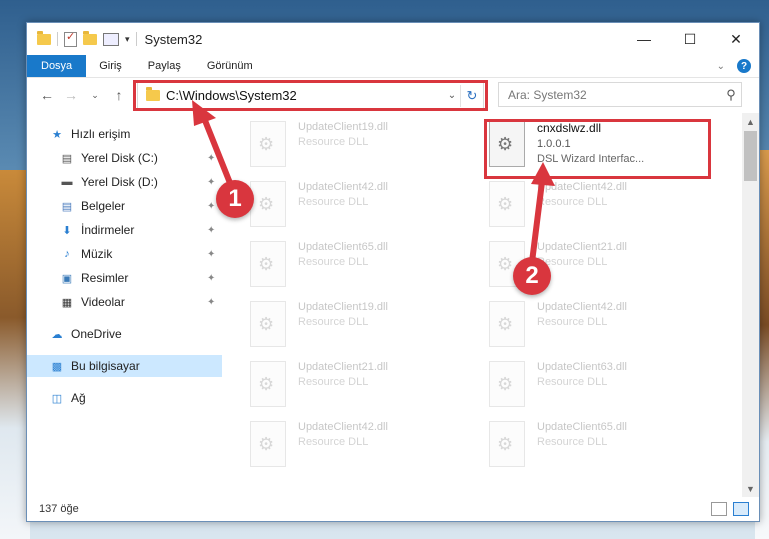 The image size is (769, 539). Describe the element at coordinates (44, 37) in the screenshot. I see `folder-icon` at that location.